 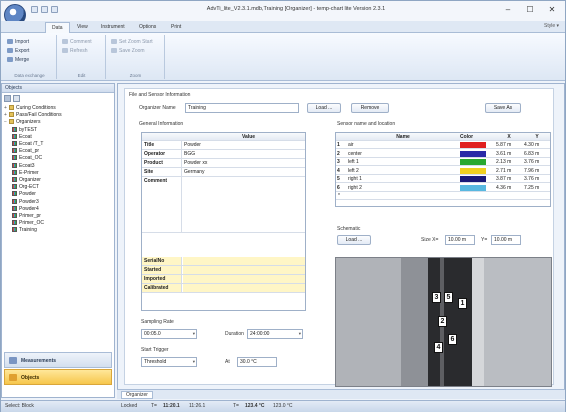 What do you see at coordinates (552, 10) in the screenshot?
I see `close-button: ✕` at bounding box center [552, 10].